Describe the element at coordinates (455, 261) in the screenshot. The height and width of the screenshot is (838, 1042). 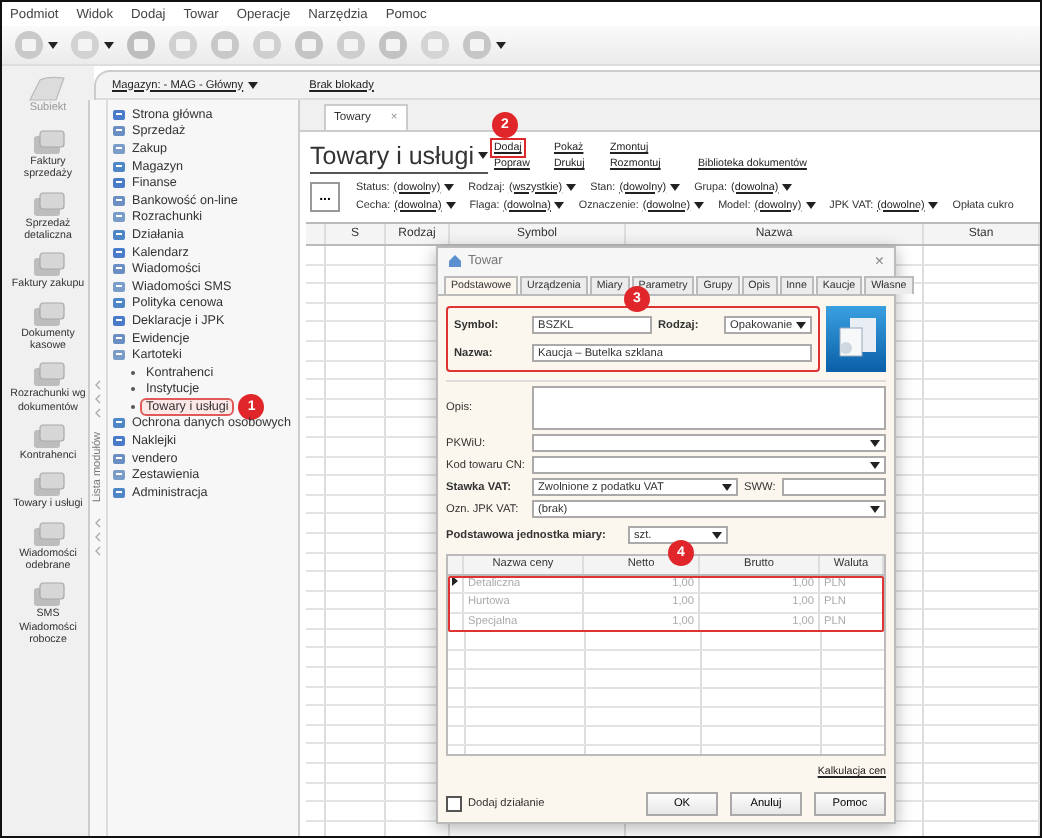
I see `house-icon` at that location.